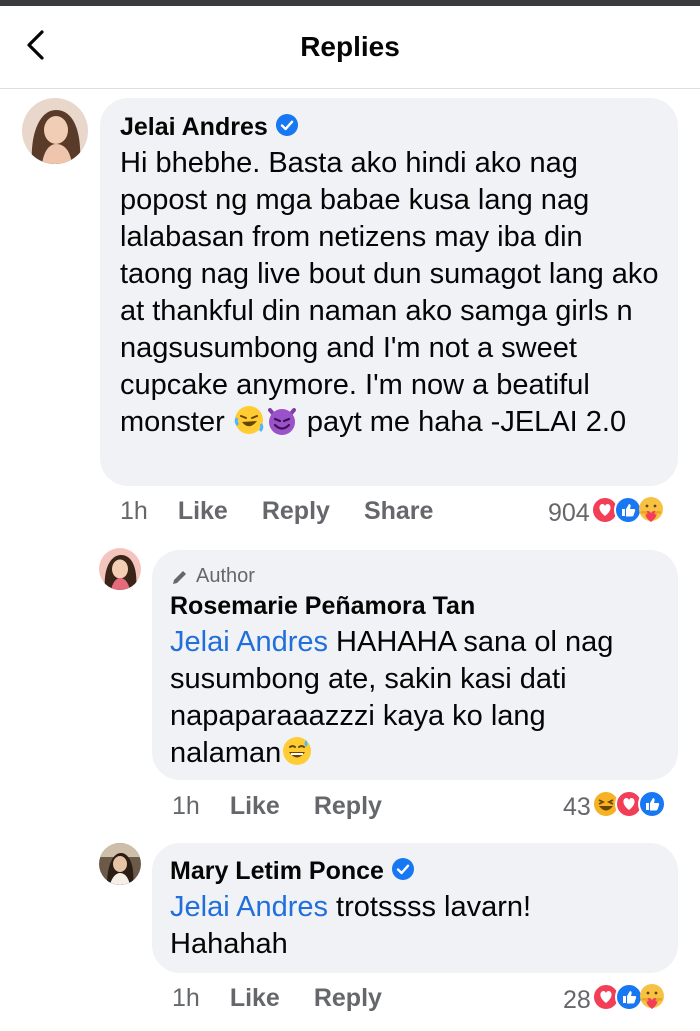  Describe the element at coordinates (351, 925) in the screenshot. I see `comment-text: Jelai Andres trotssss lavarn! Hahahah` at that location.